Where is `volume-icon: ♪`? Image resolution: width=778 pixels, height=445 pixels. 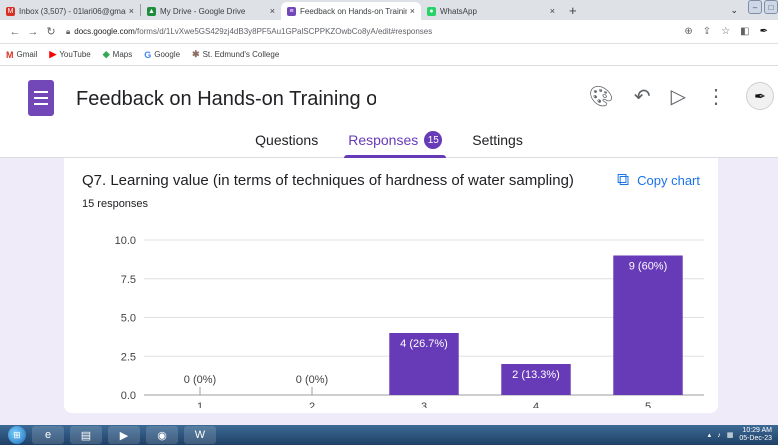
volume-icon: ♪ is located at coordinates (719, 435).